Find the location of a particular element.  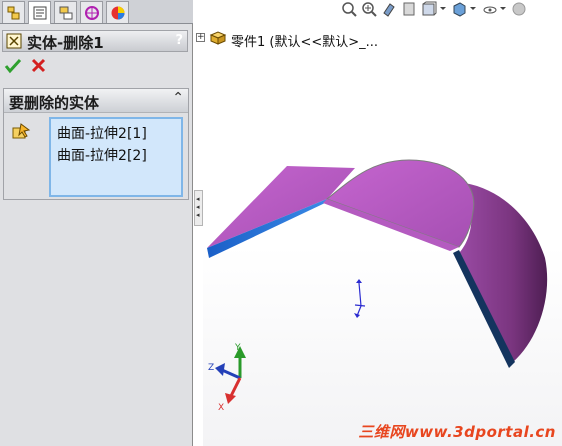

panel-tabs is located at coordinates (96, 12).